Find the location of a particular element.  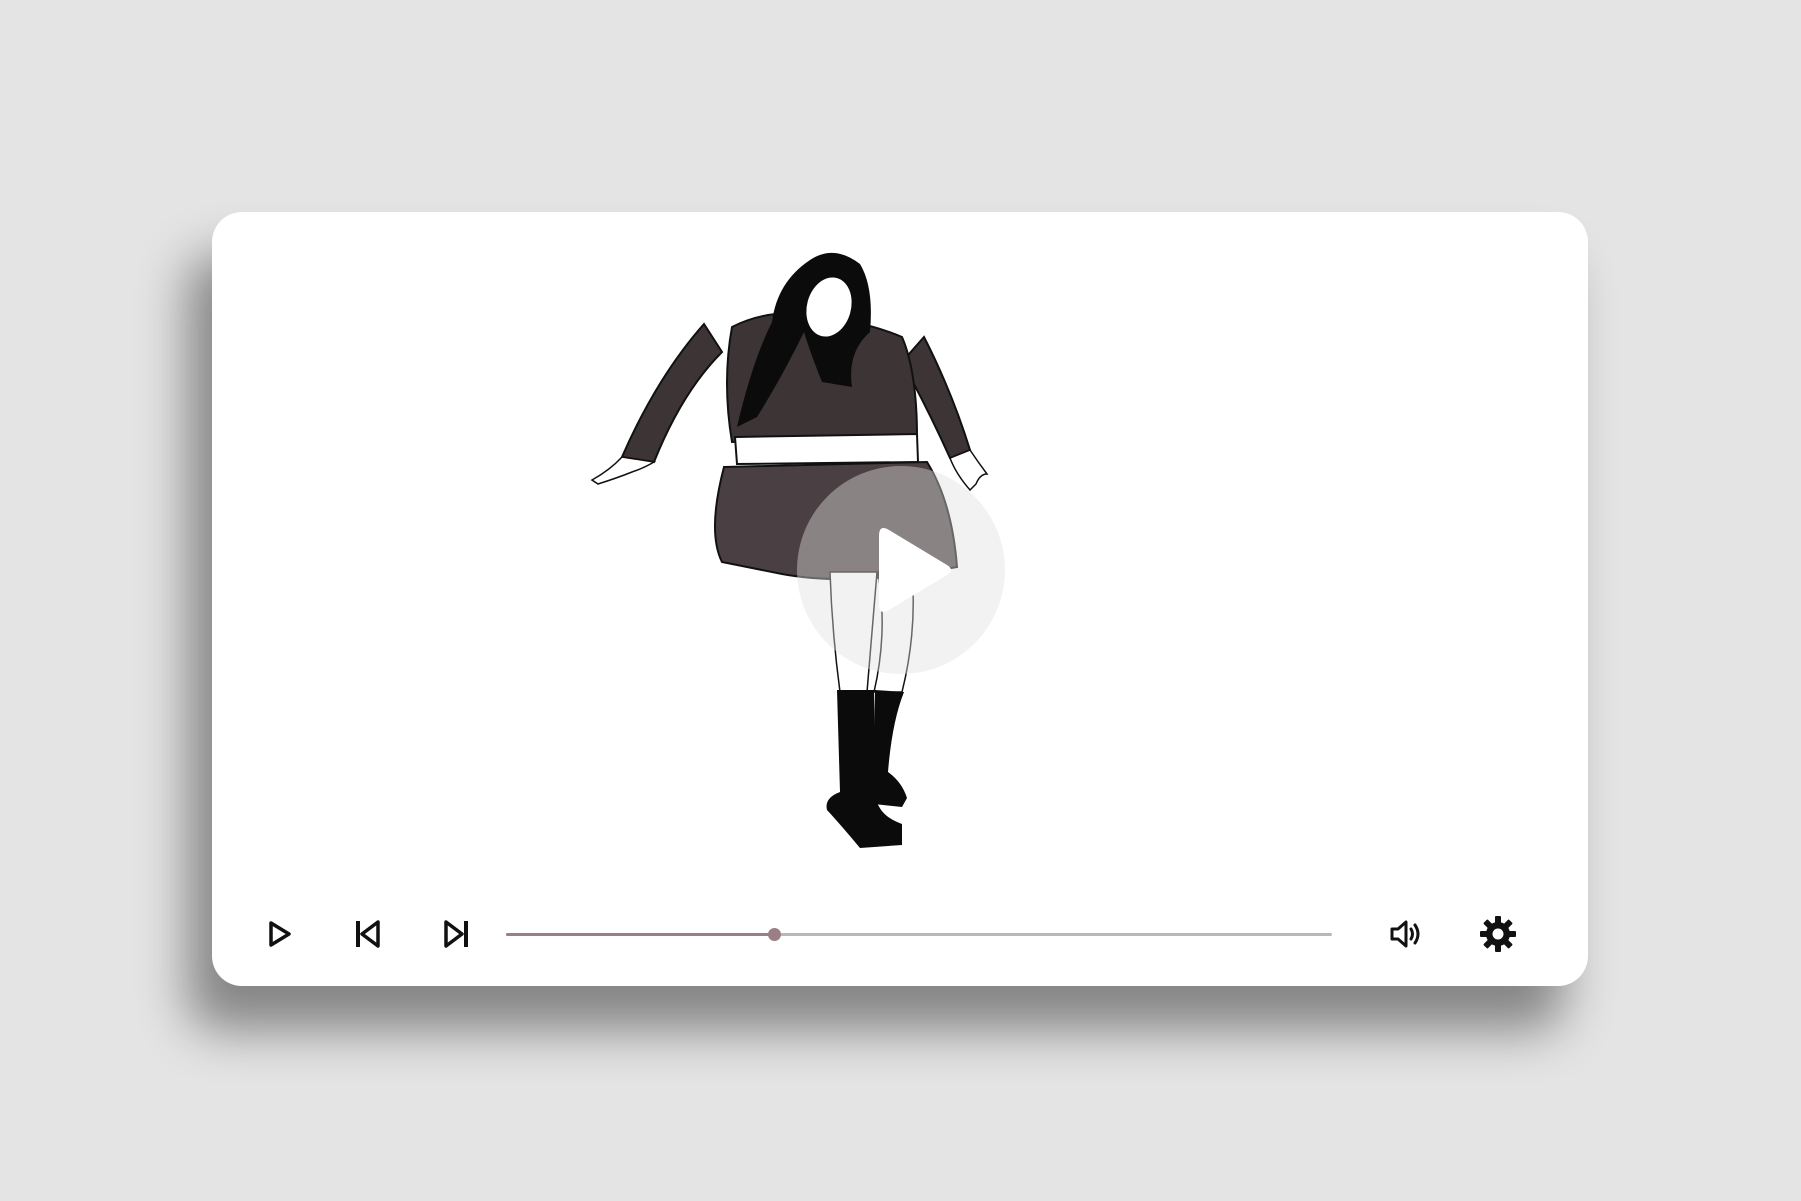

volume-icon is located at coordinates (1405, 934).